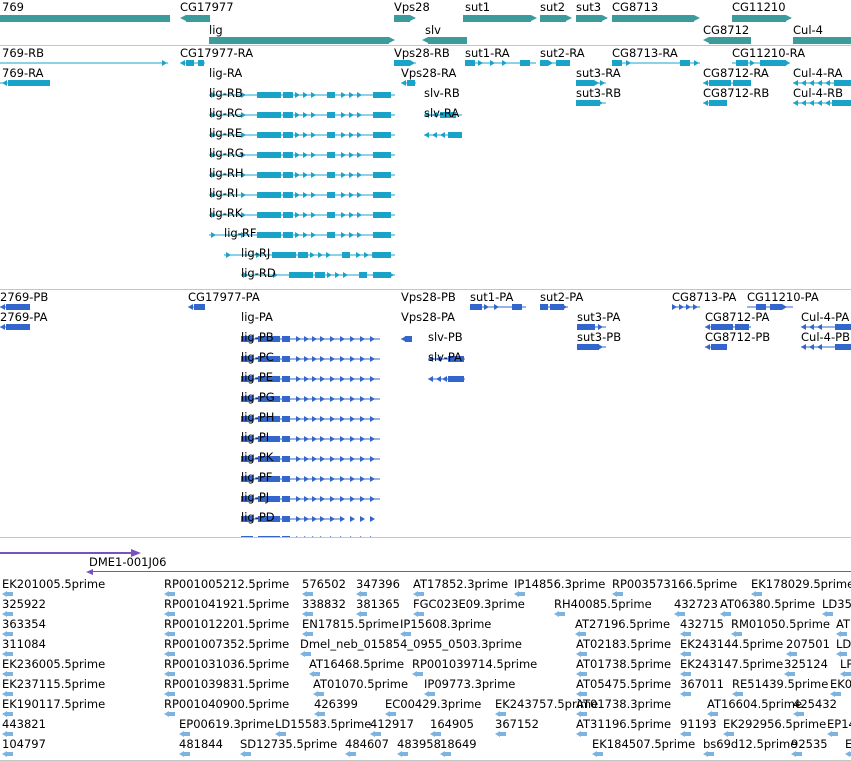  I want to click on est-label: EK0, so click(840, 684).